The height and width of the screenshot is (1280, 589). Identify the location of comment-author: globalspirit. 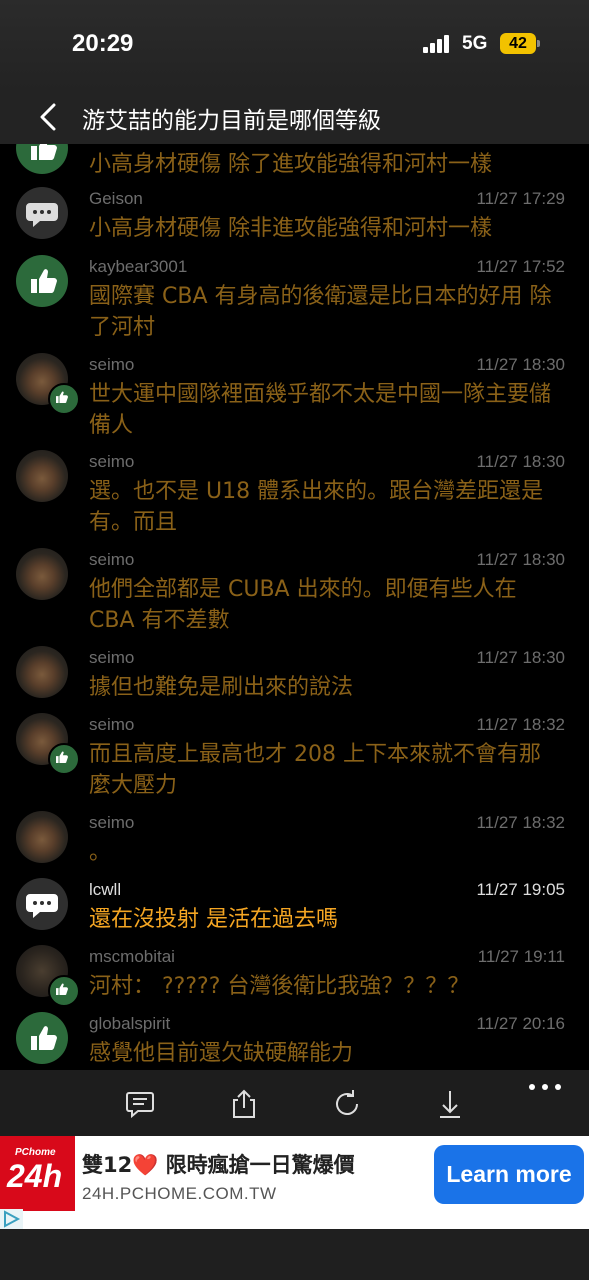
(130, 1023).